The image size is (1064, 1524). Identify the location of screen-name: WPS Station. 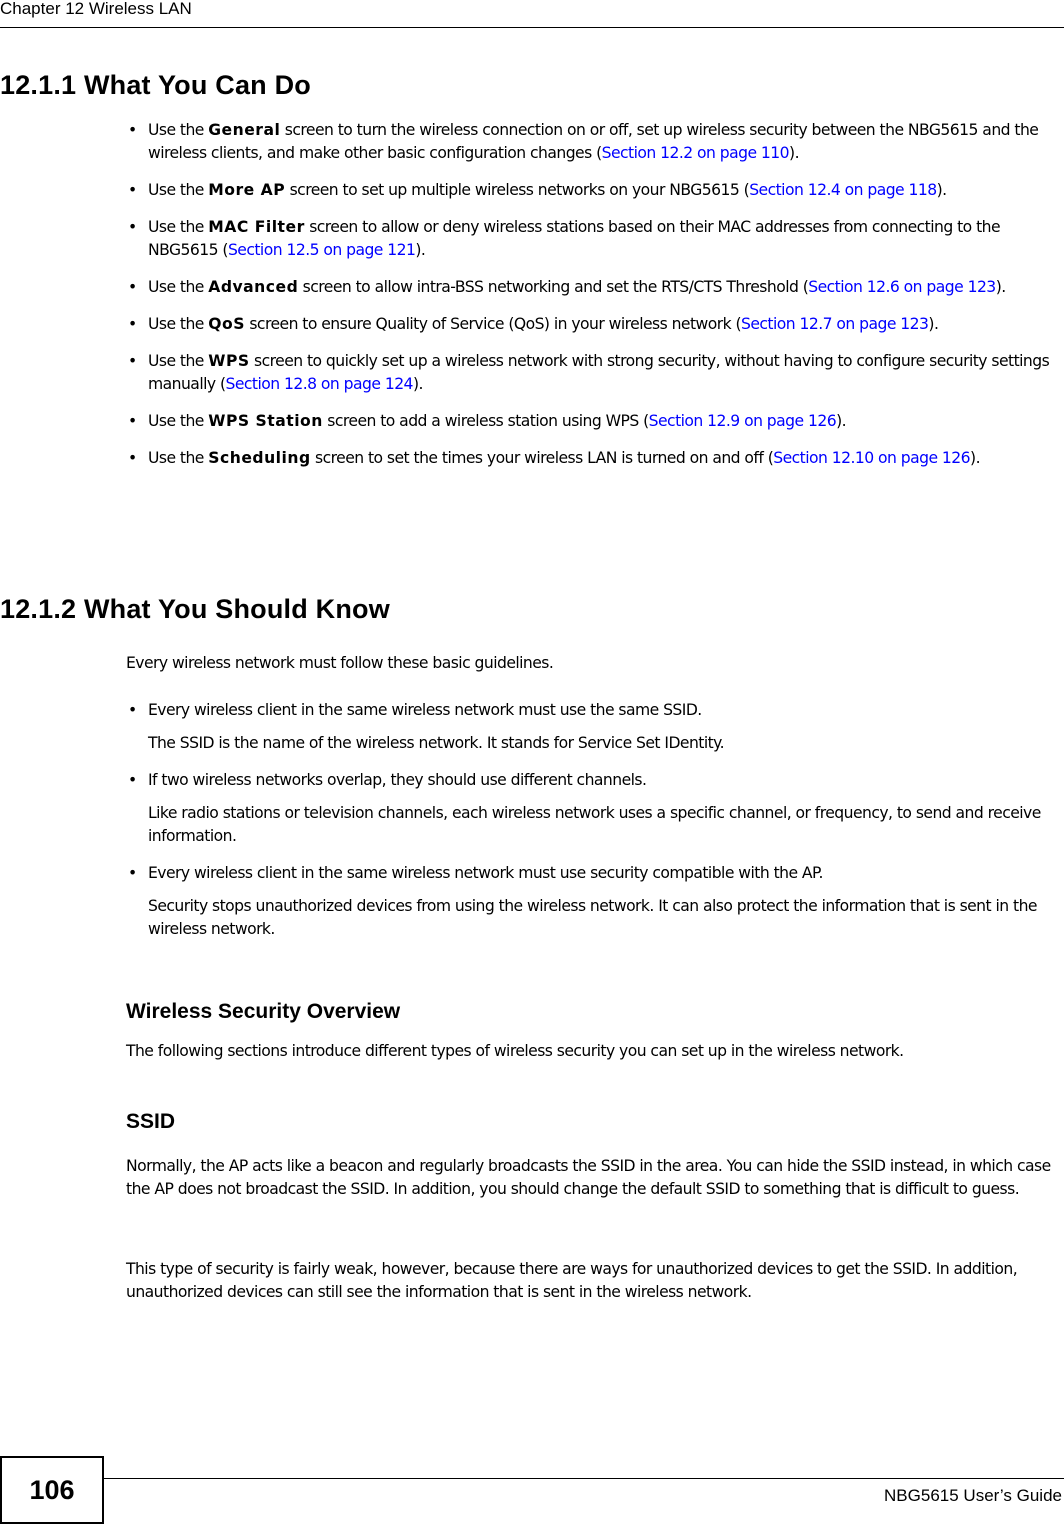
(265, 421).